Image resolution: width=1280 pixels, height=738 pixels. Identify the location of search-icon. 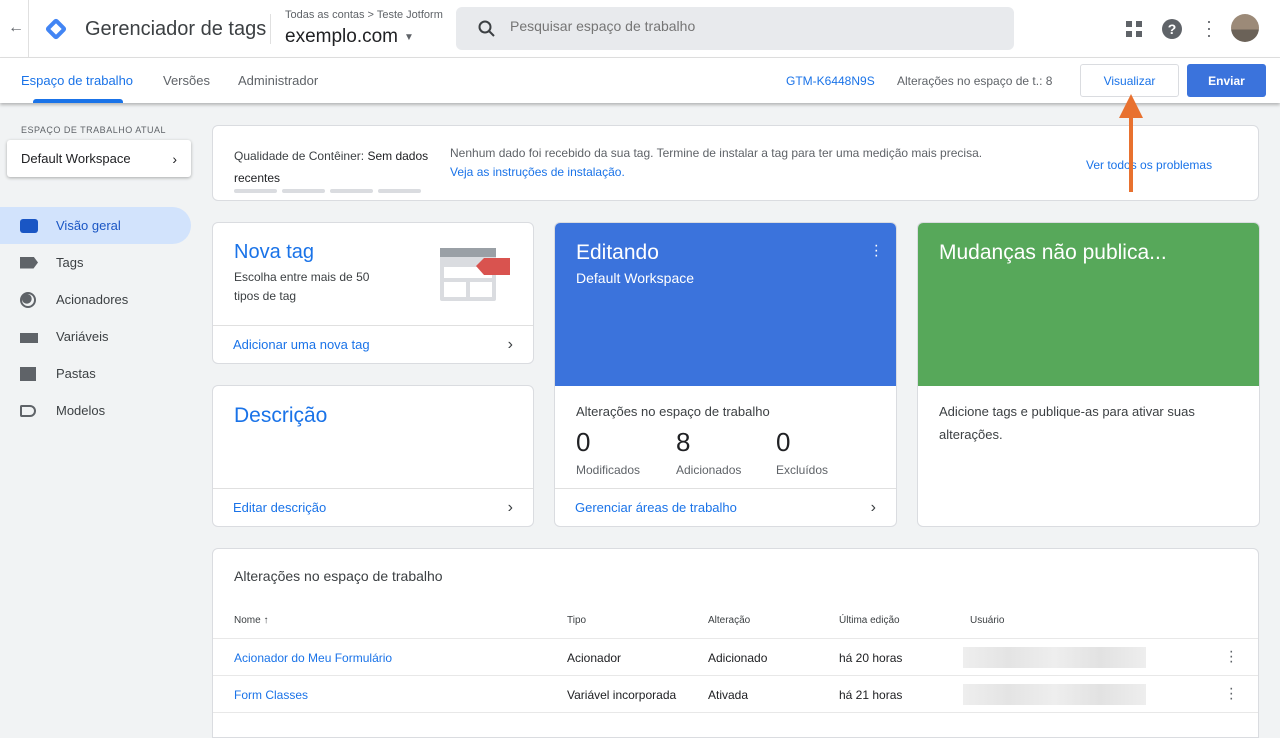
(486, 28).